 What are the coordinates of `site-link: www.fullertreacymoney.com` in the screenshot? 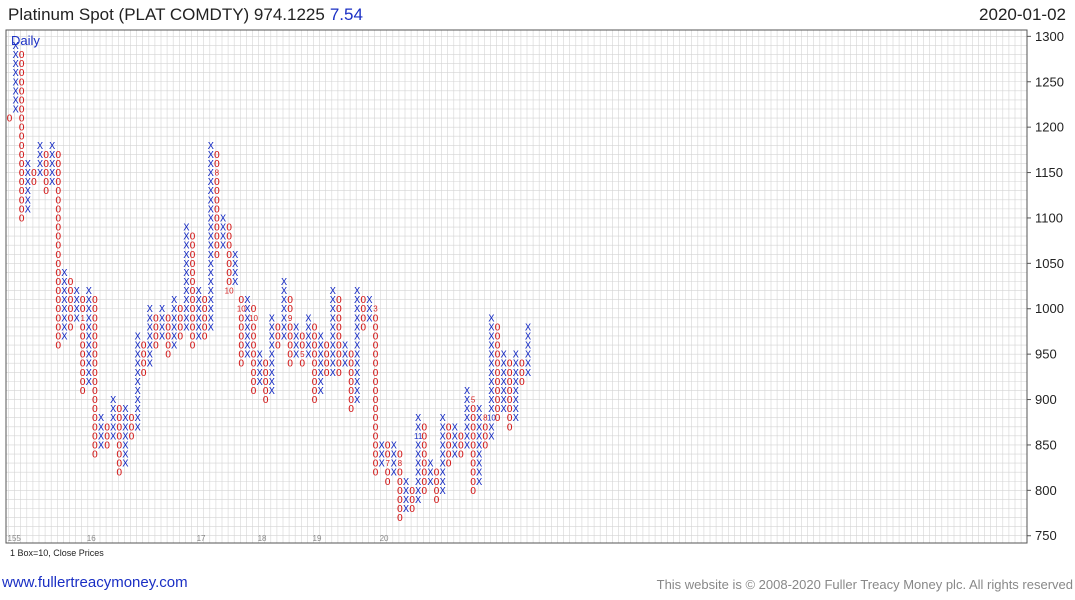 It's located at (95, 582).